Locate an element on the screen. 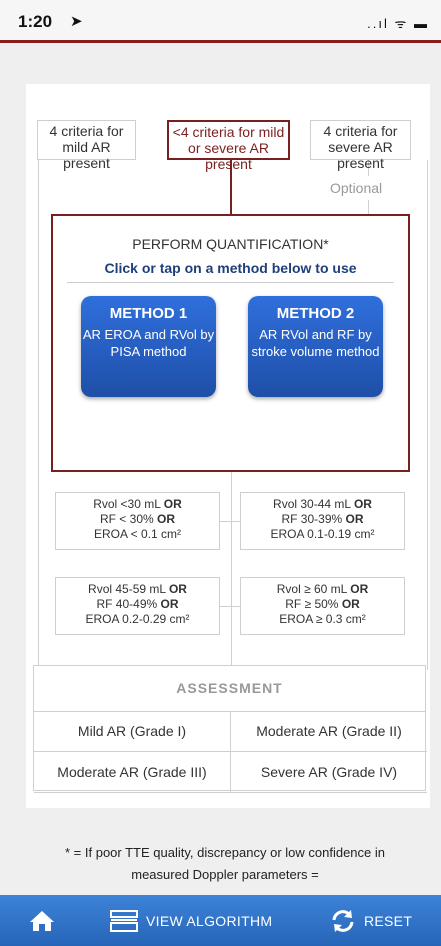  rf-value: RF ≥ 50% is located at coordinates (312, 604).